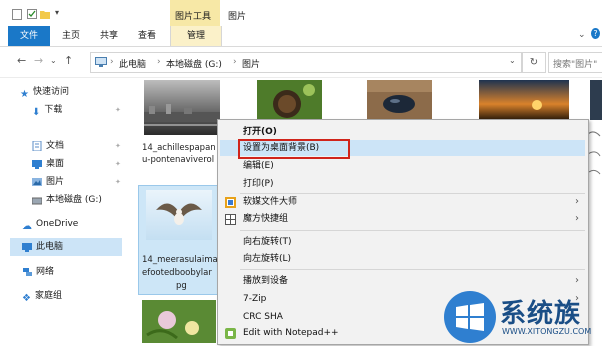 The image size is (602, 346). Describe the element at coordinates (37, 181) in the screenshot. I see `pictures-icon` at that location.